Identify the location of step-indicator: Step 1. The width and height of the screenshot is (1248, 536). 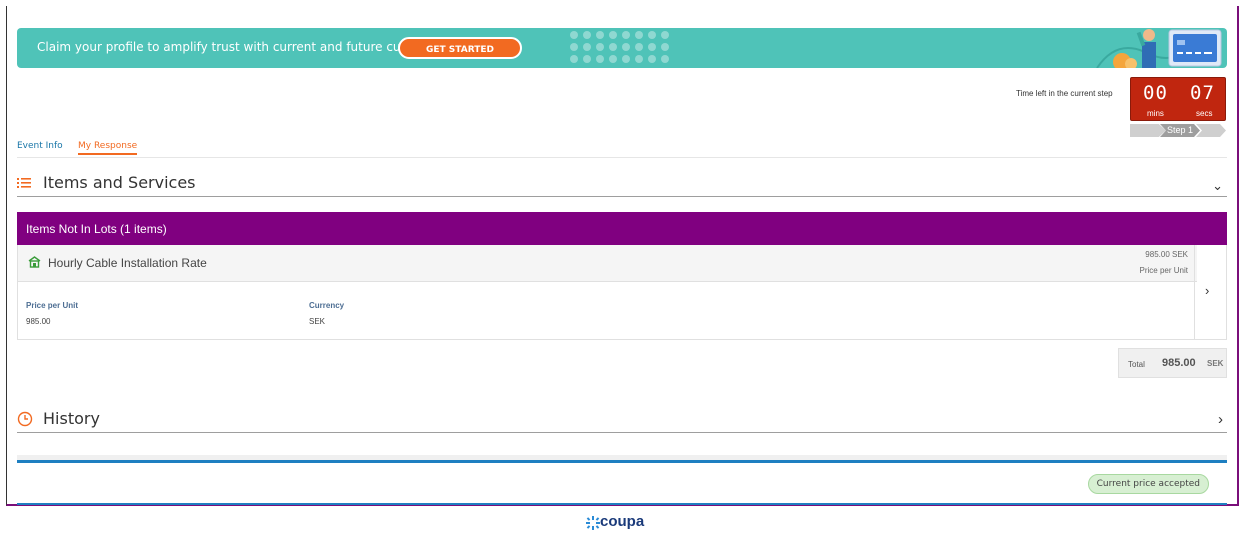
(1178, 130).